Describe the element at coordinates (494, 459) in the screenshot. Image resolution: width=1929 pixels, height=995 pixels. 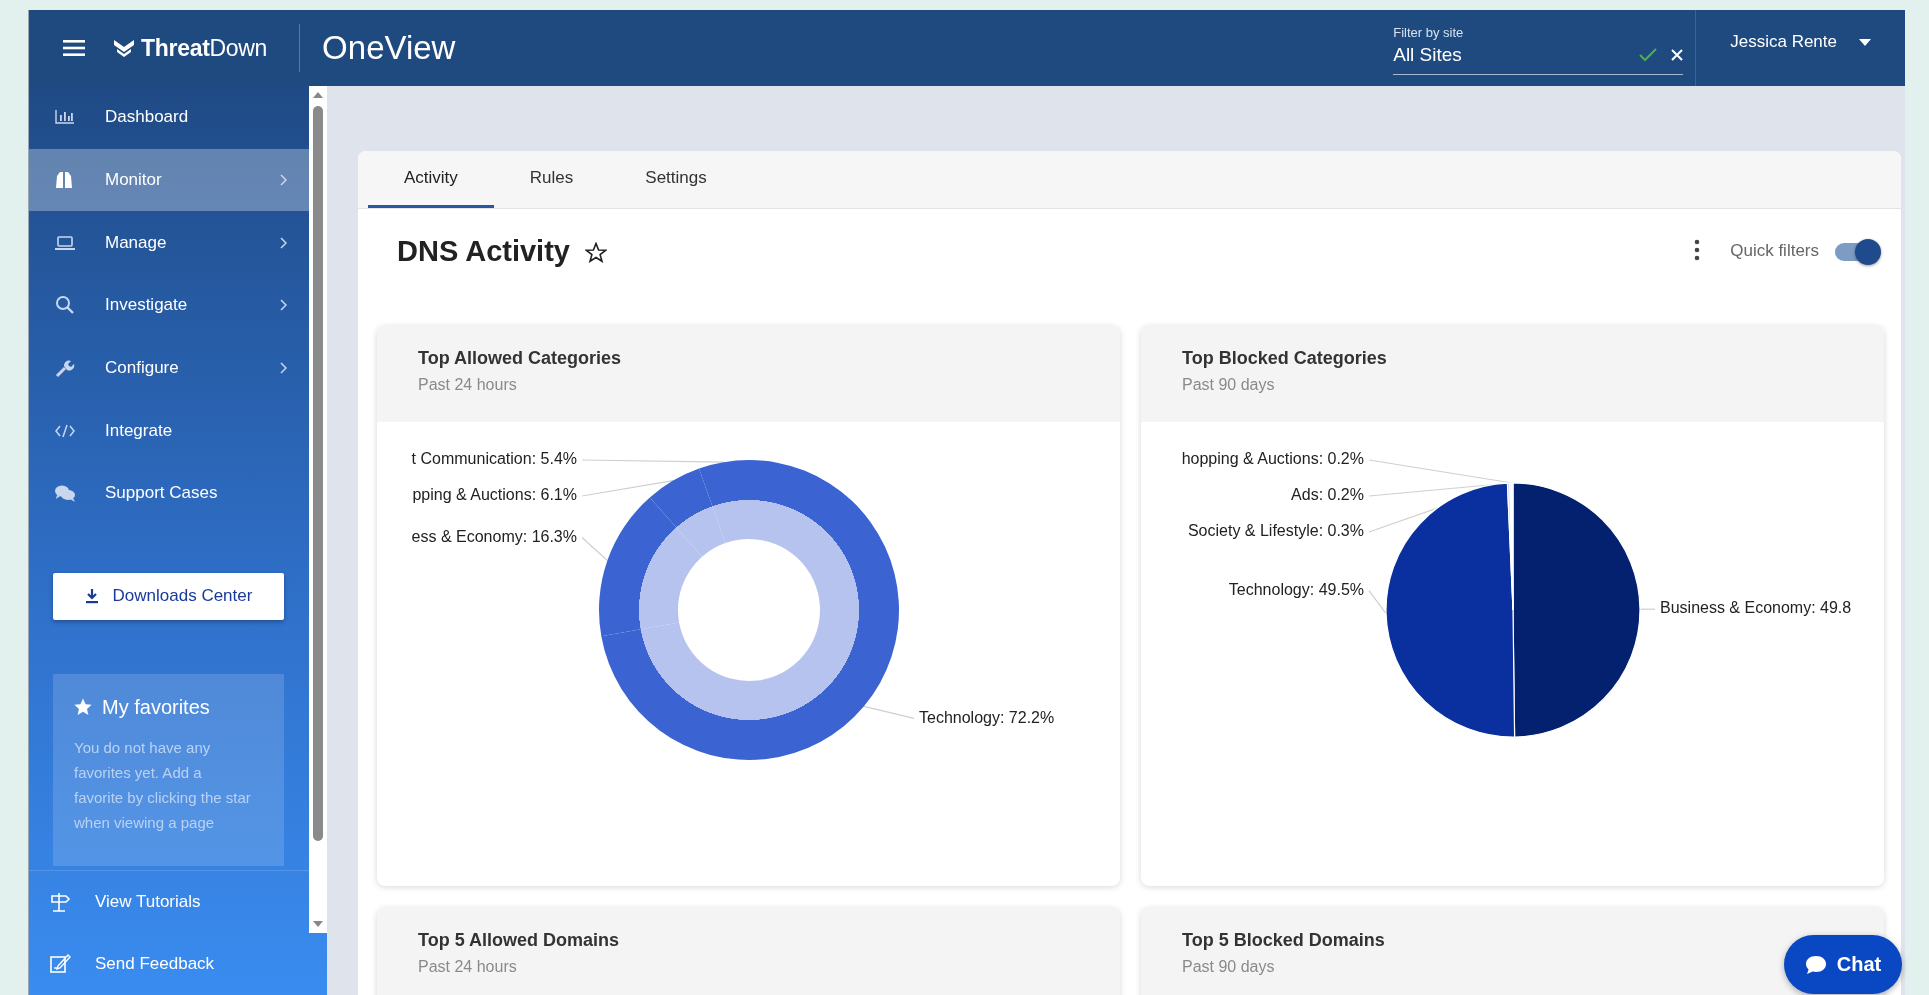
I see `slice-label: t Communication: 5.4%` at that location.